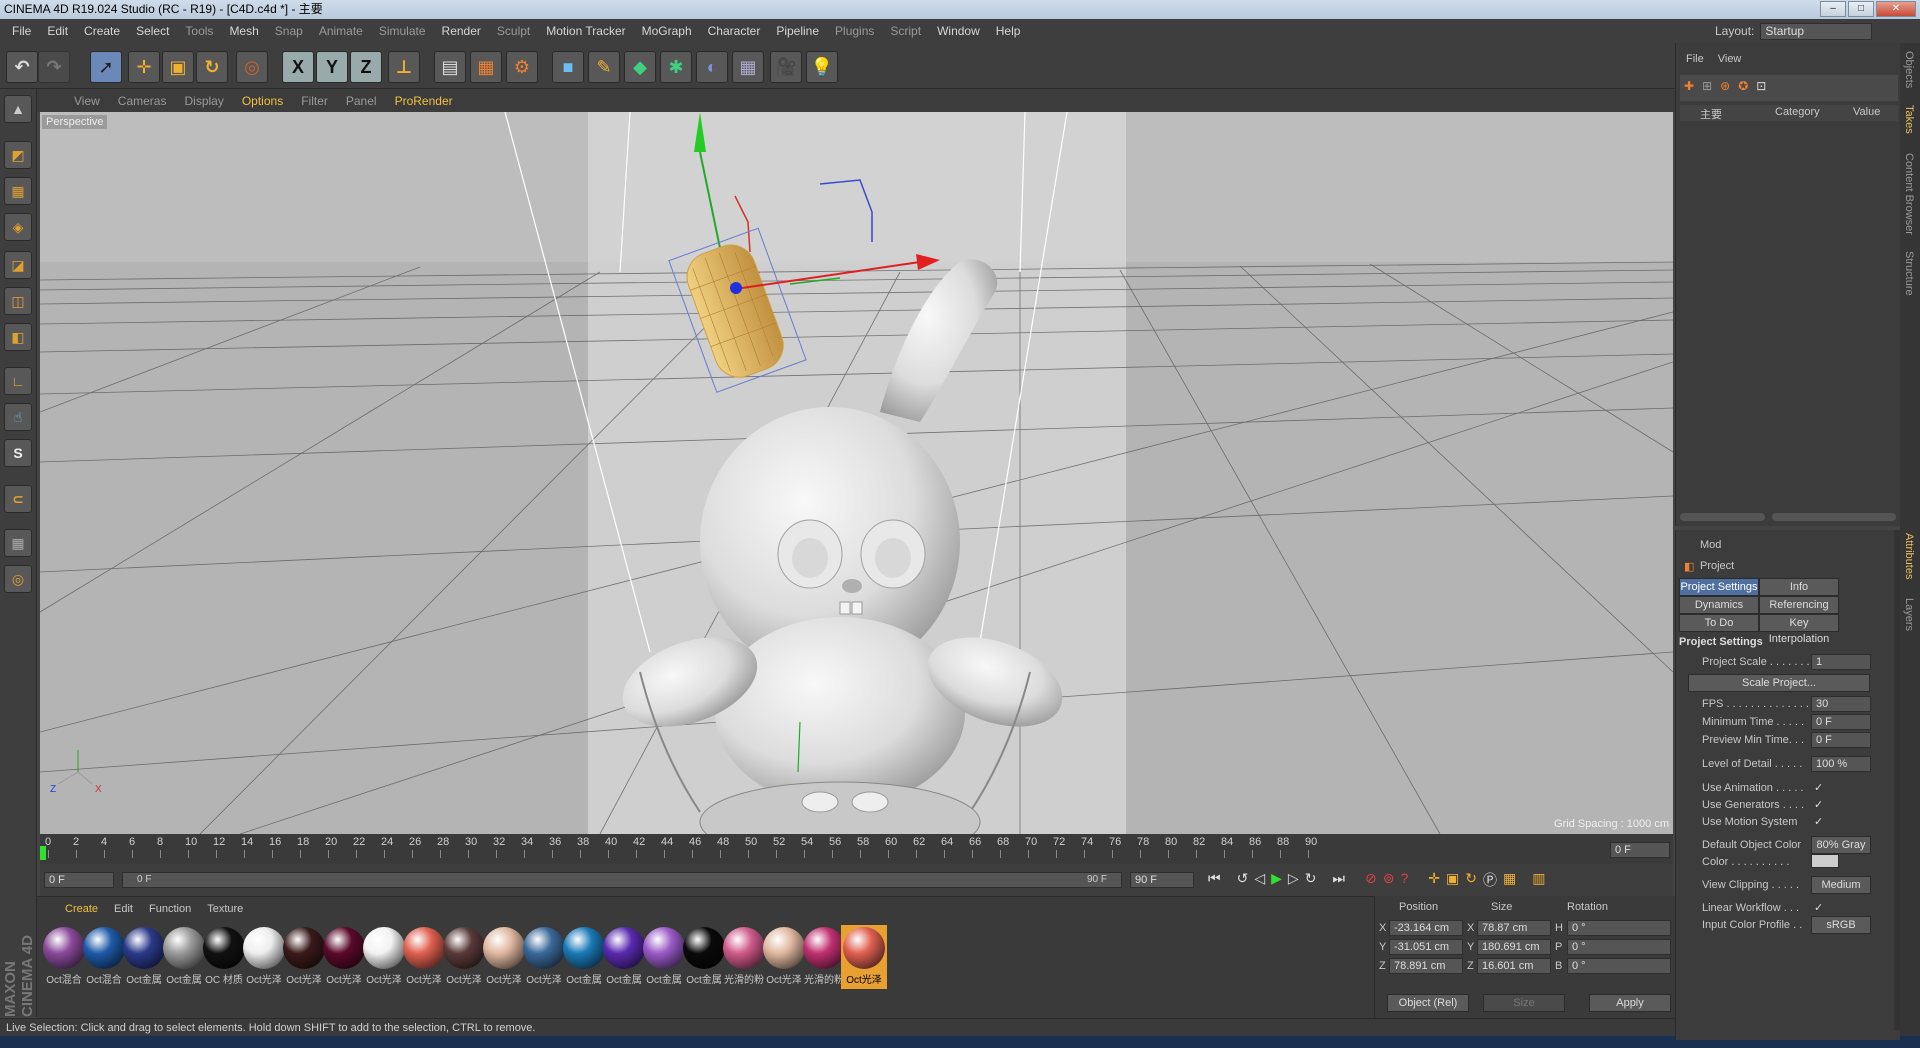 This screenshot has height=1048, width=1920. What do you see at coordinates (1214, 880) in the screenshot?
I see `goto-start-icon: ⏮` at bounding box center [1214, 880].